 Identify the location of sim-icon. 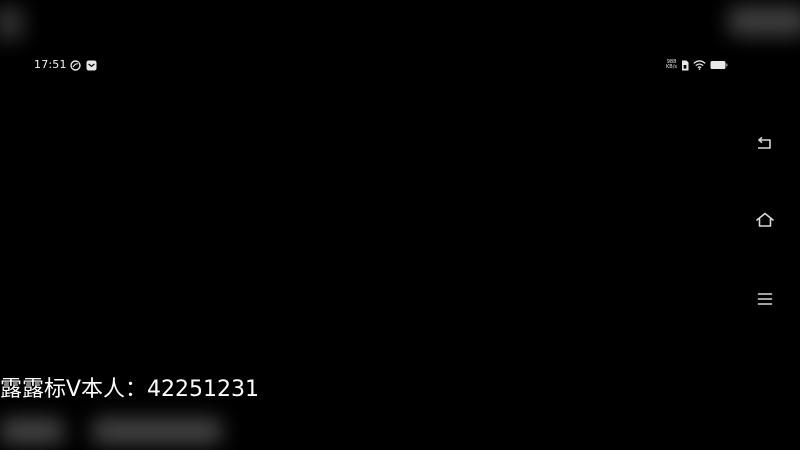
(685, 65).